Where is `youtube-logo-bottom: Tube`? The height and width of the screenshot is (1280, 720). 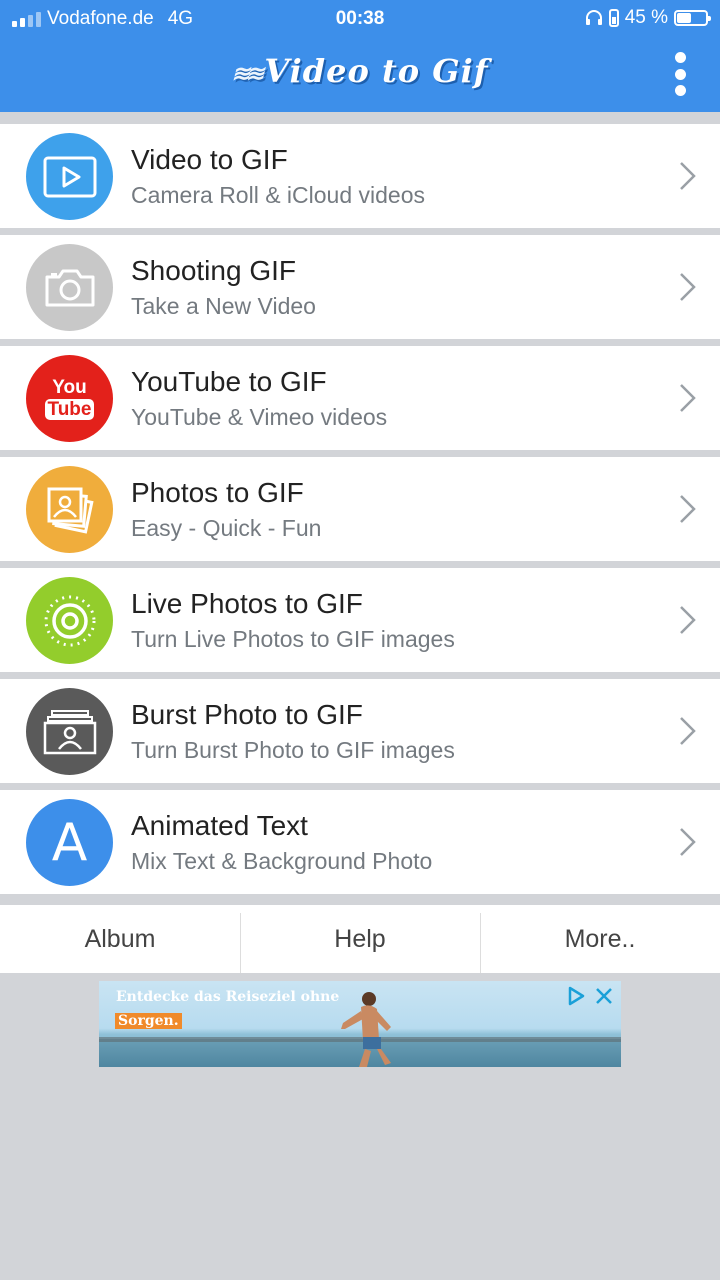
youtube-logo-bottom: Tube is located at coordinates (69, 409).